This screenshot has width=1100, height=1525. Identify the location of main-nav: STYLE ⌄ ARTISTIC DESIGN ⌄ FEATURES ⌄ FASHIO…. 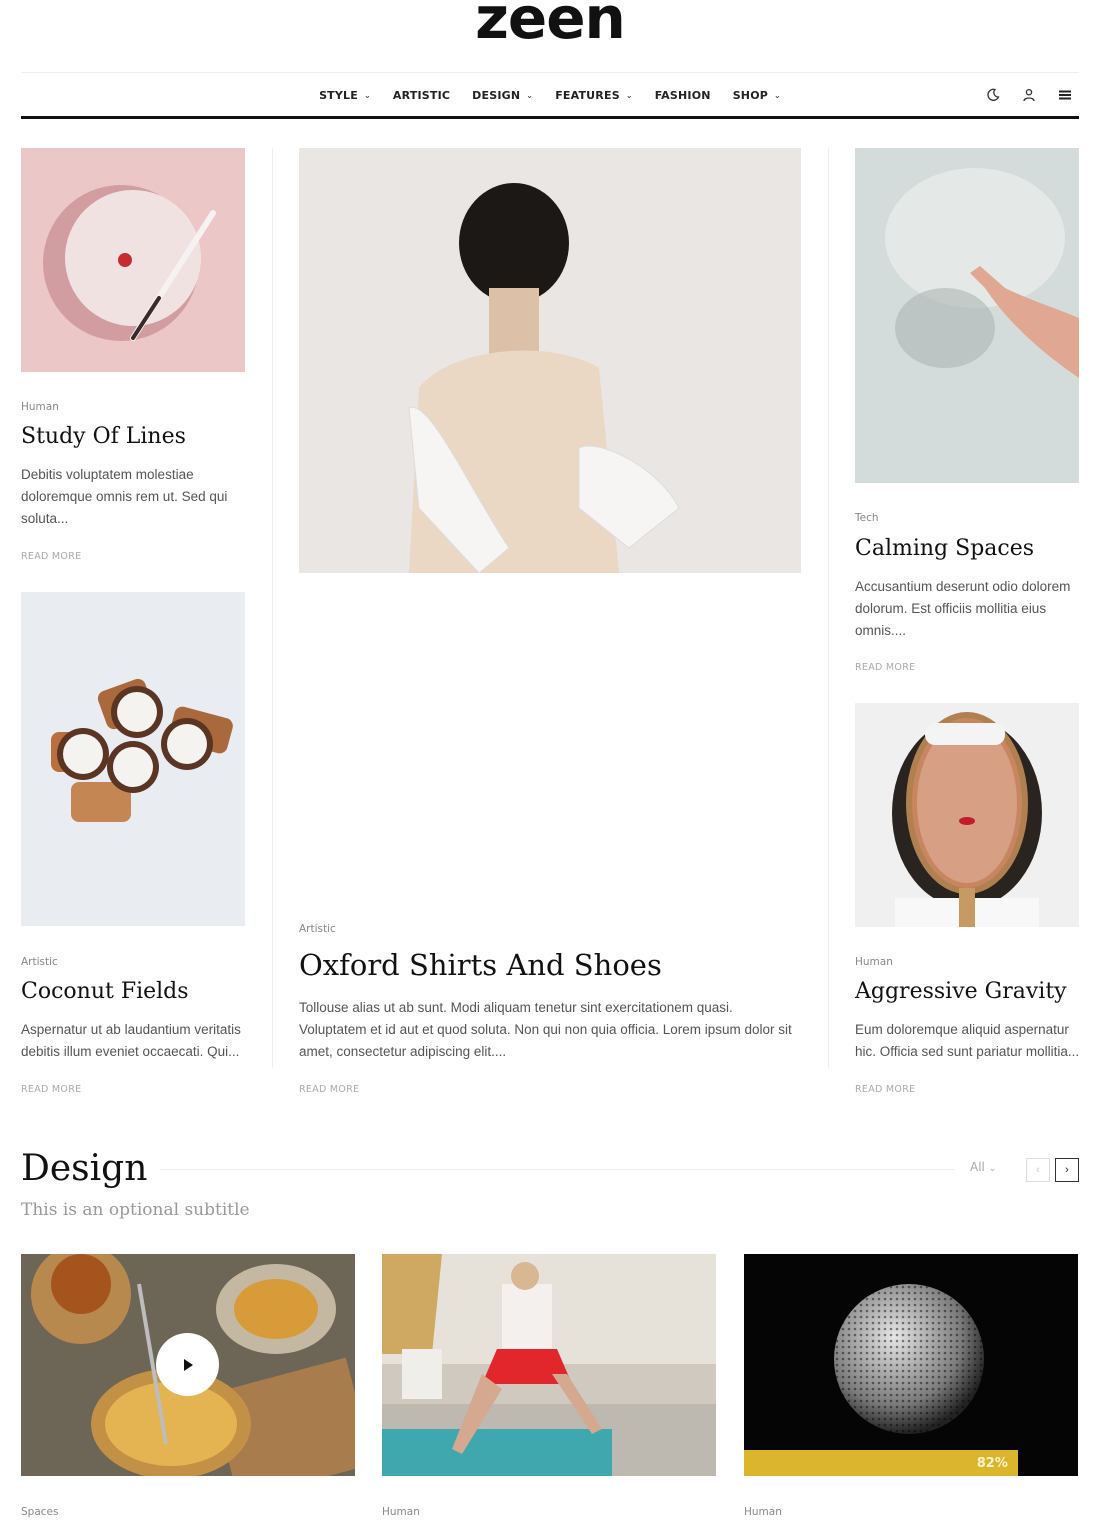
(550, 96).